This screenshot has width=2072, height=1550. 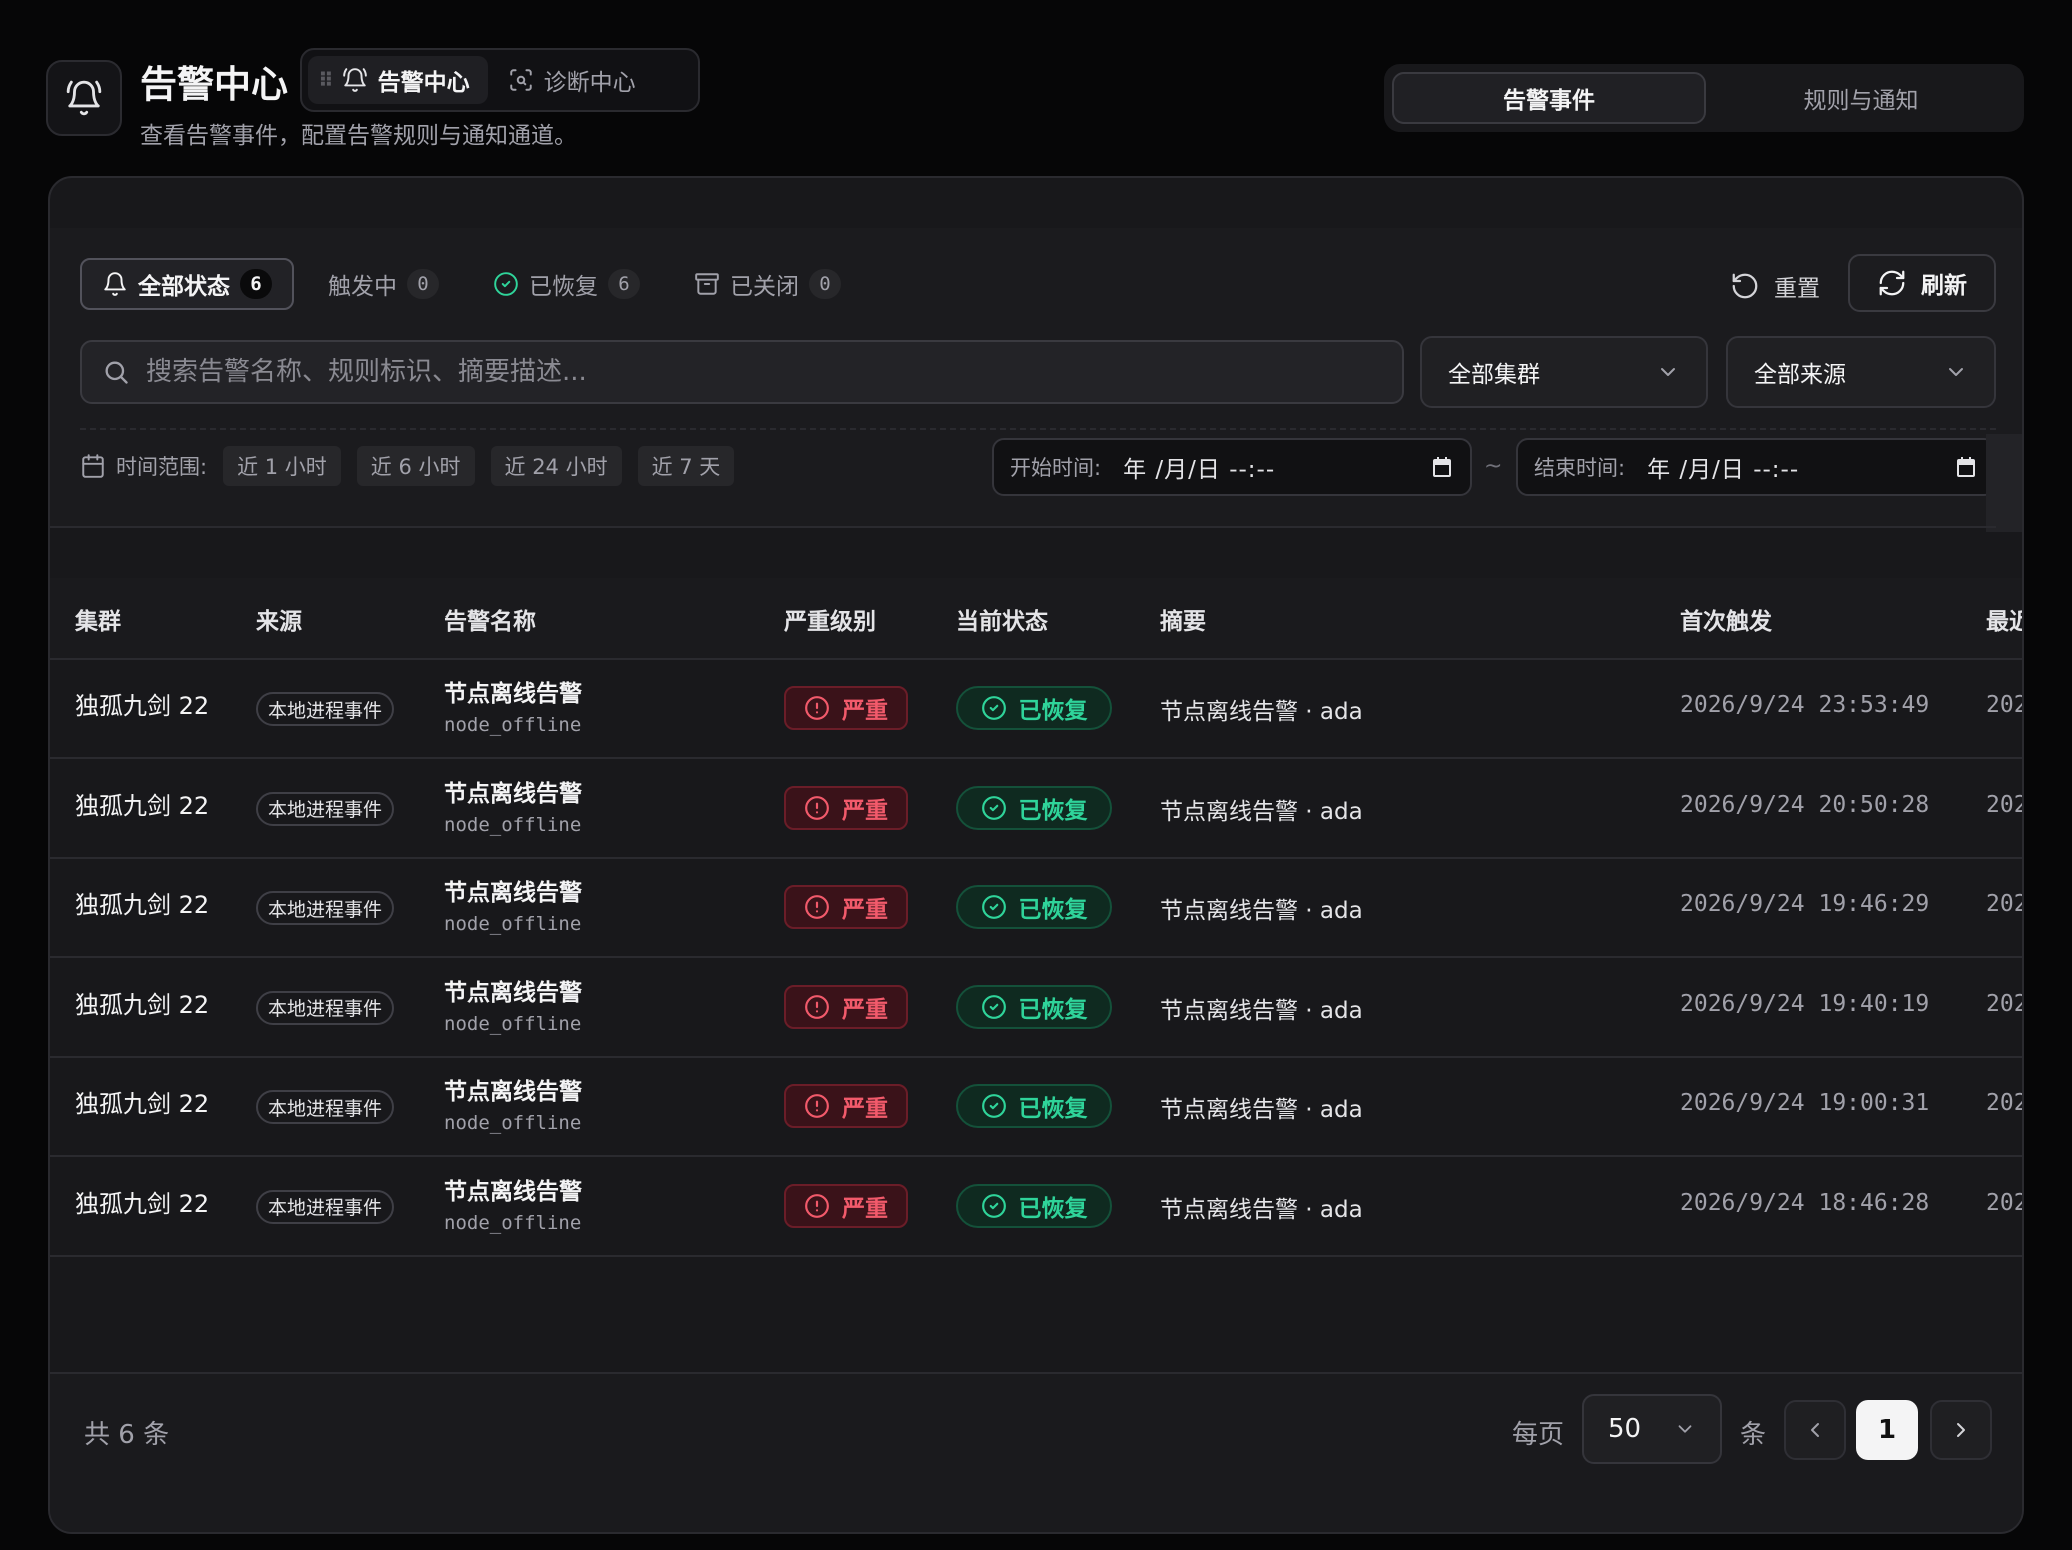 I want to click on total-count: 共 6 条, so click(x=127, y=1435).